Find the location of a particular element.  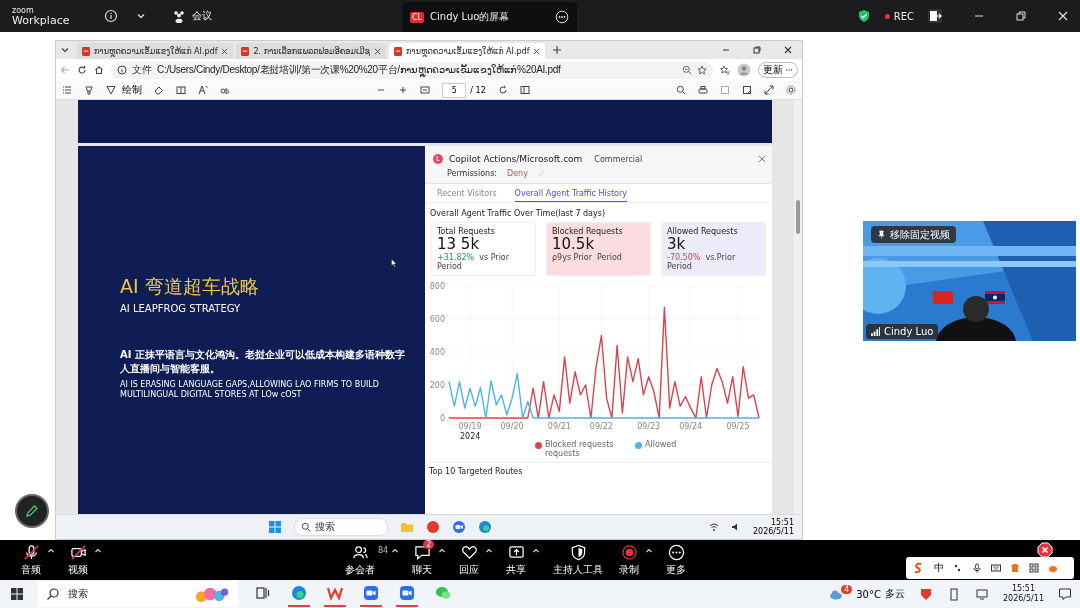

draw-icon is located at coordinates (111, 90).